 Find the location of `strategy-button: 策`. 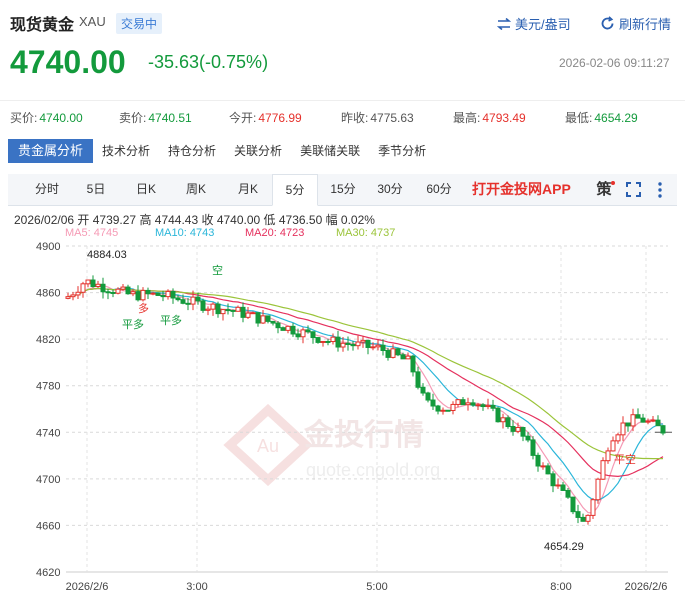

strategy-button: 策 is located at coordinates (604, 189).